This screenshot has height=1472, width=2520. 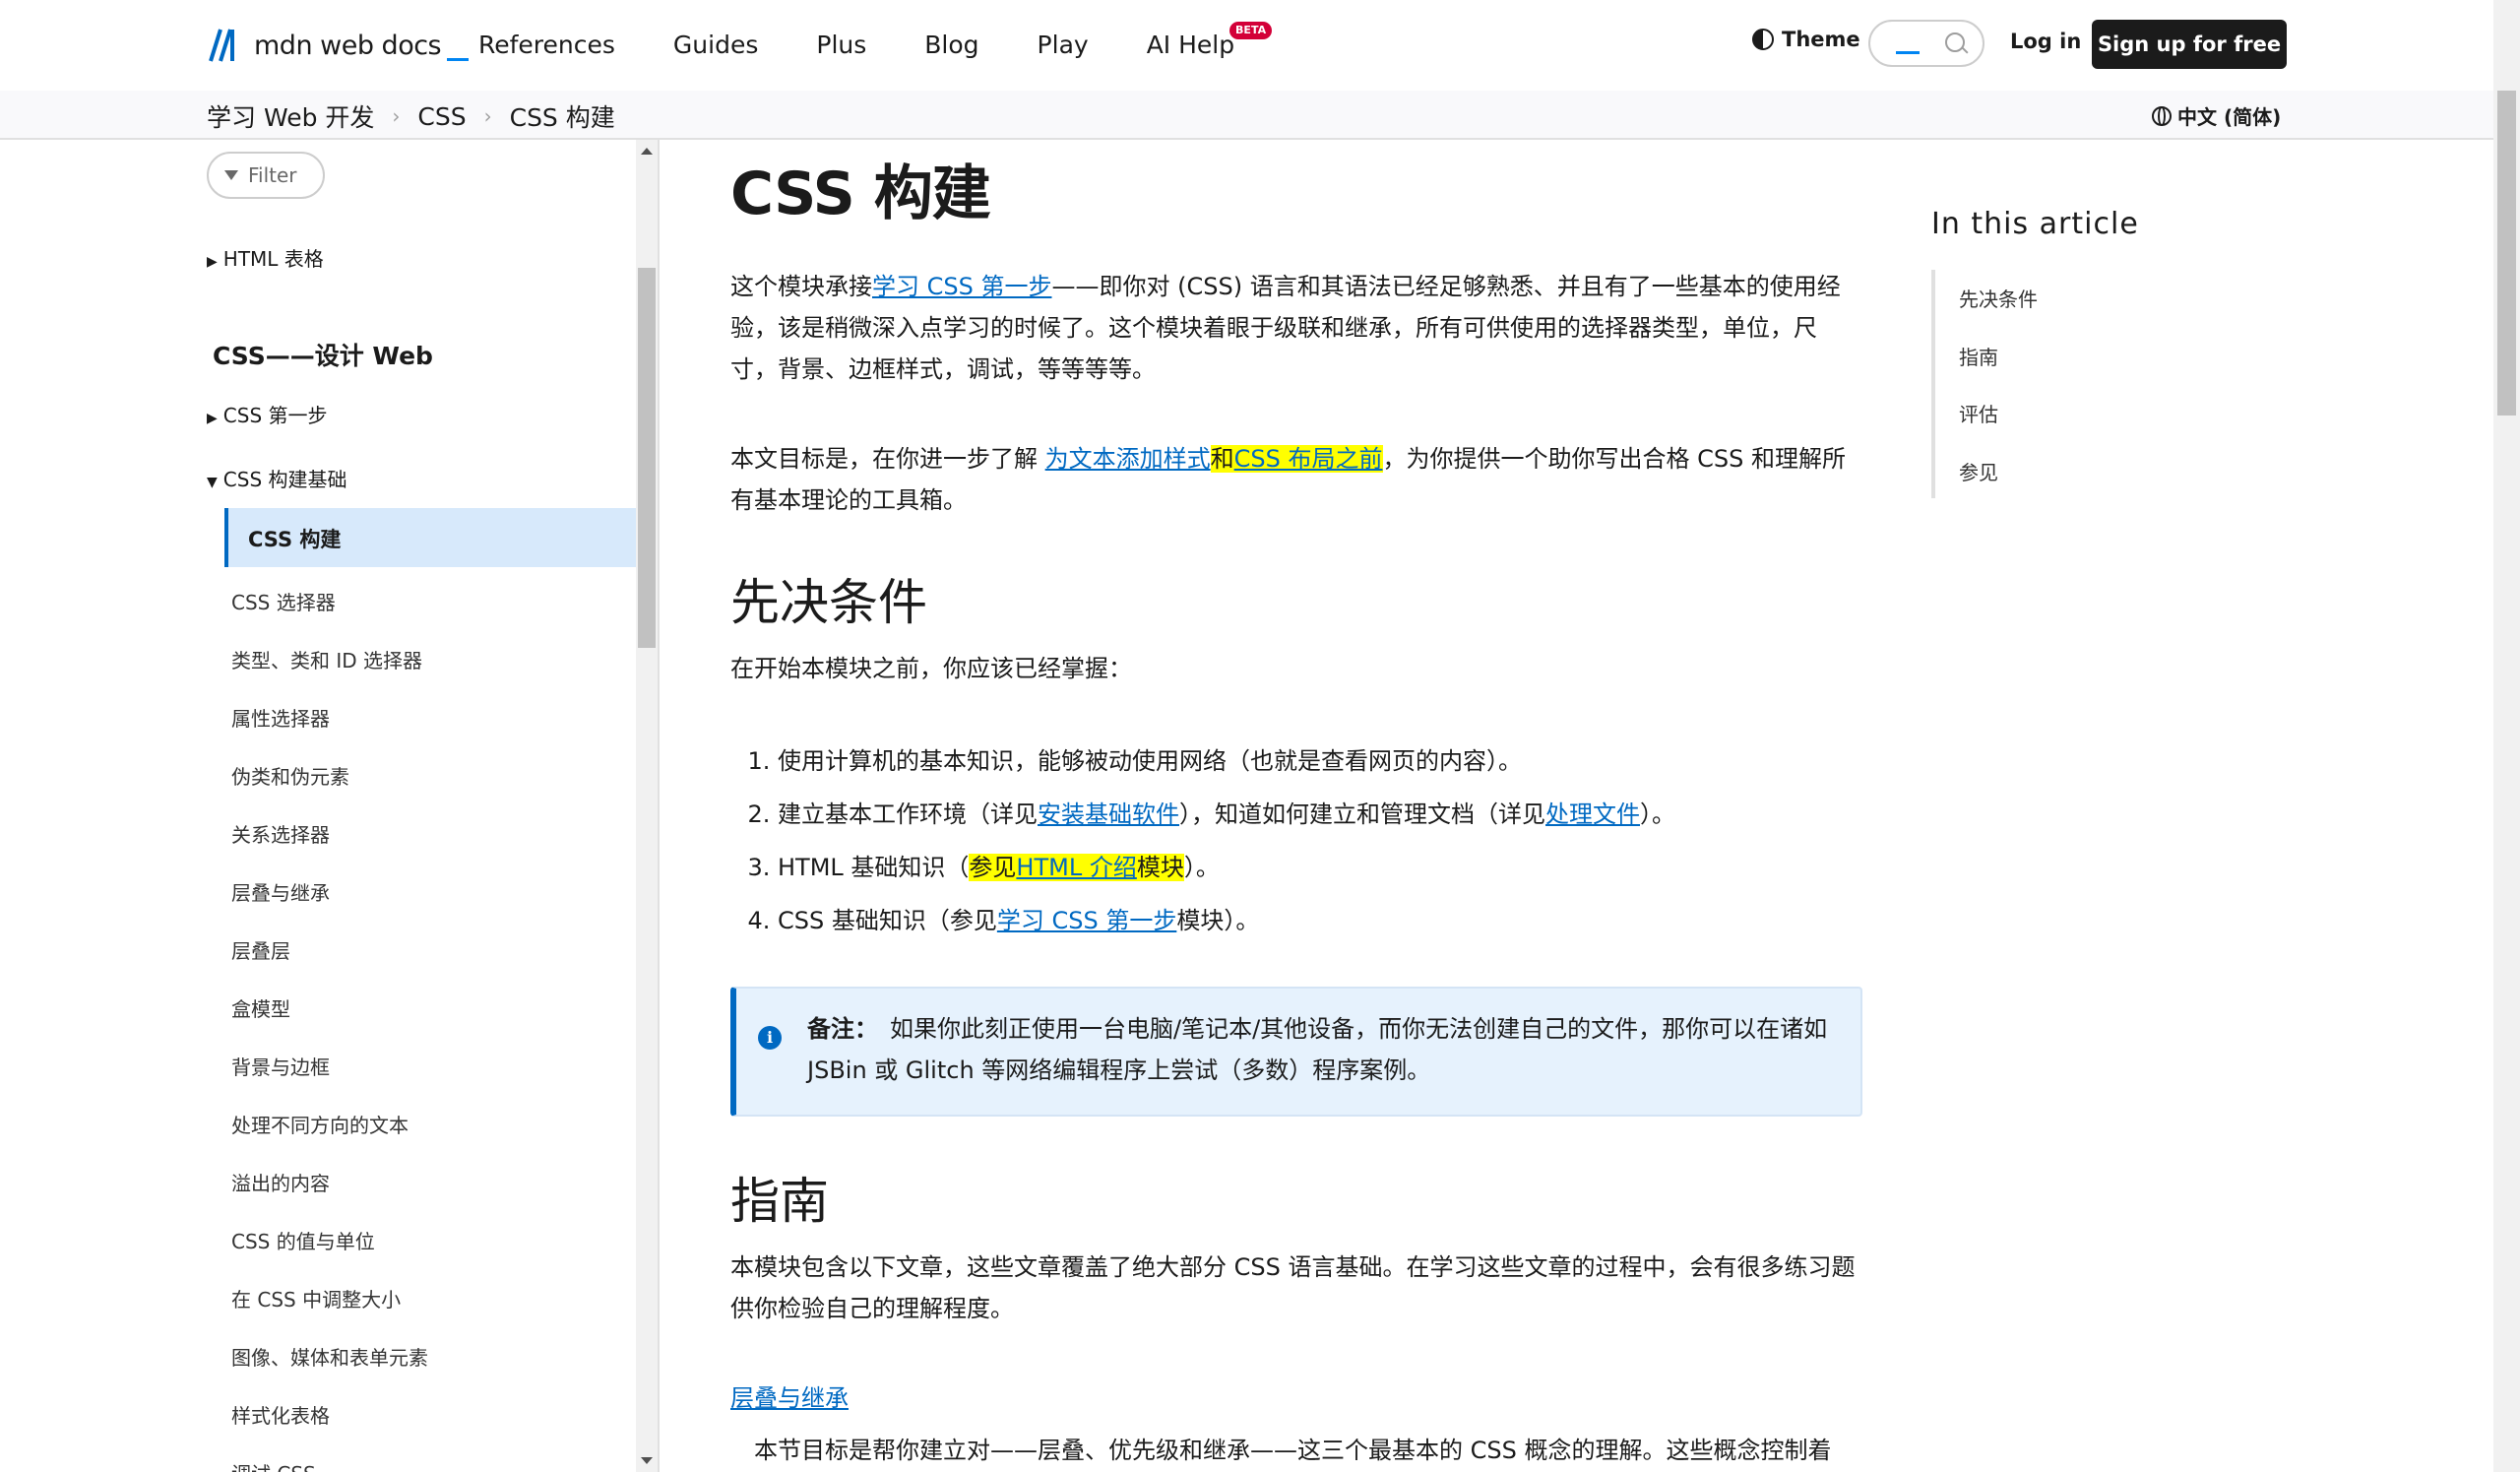 What do you see at coordinates (280, 1414) in the screenshot?
I see `sidebar-item-tables: 样式化表格` at bounding box center [280, 1414].